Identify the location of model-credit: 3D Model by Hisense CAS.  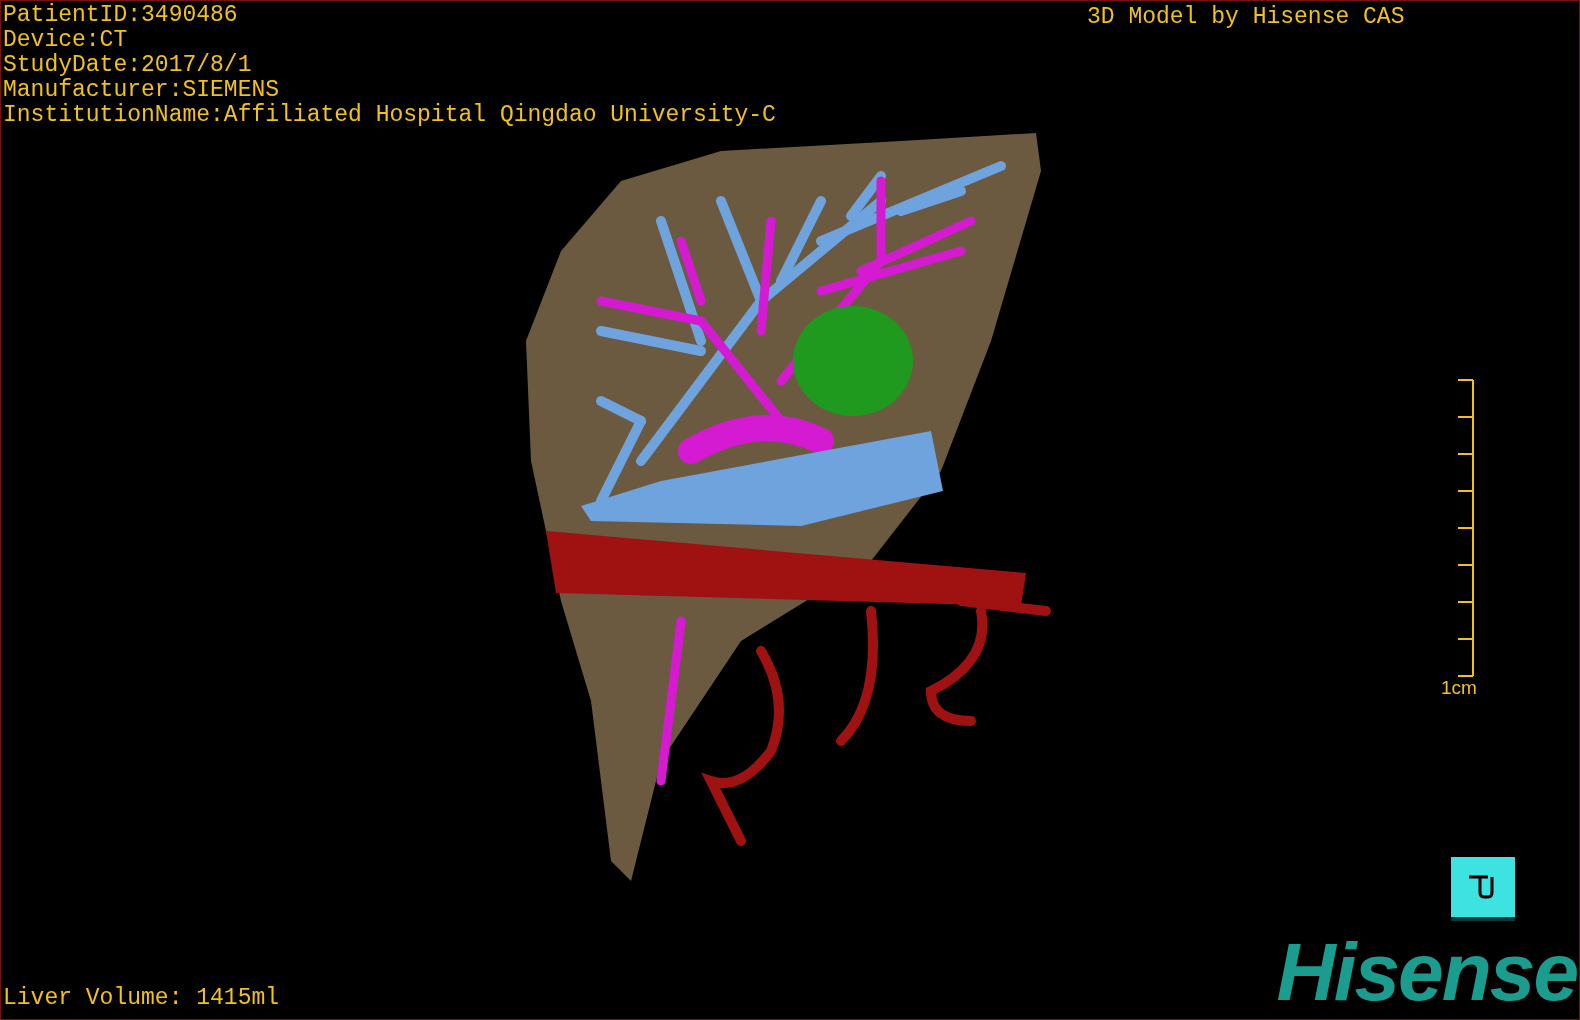
(1246, 17).